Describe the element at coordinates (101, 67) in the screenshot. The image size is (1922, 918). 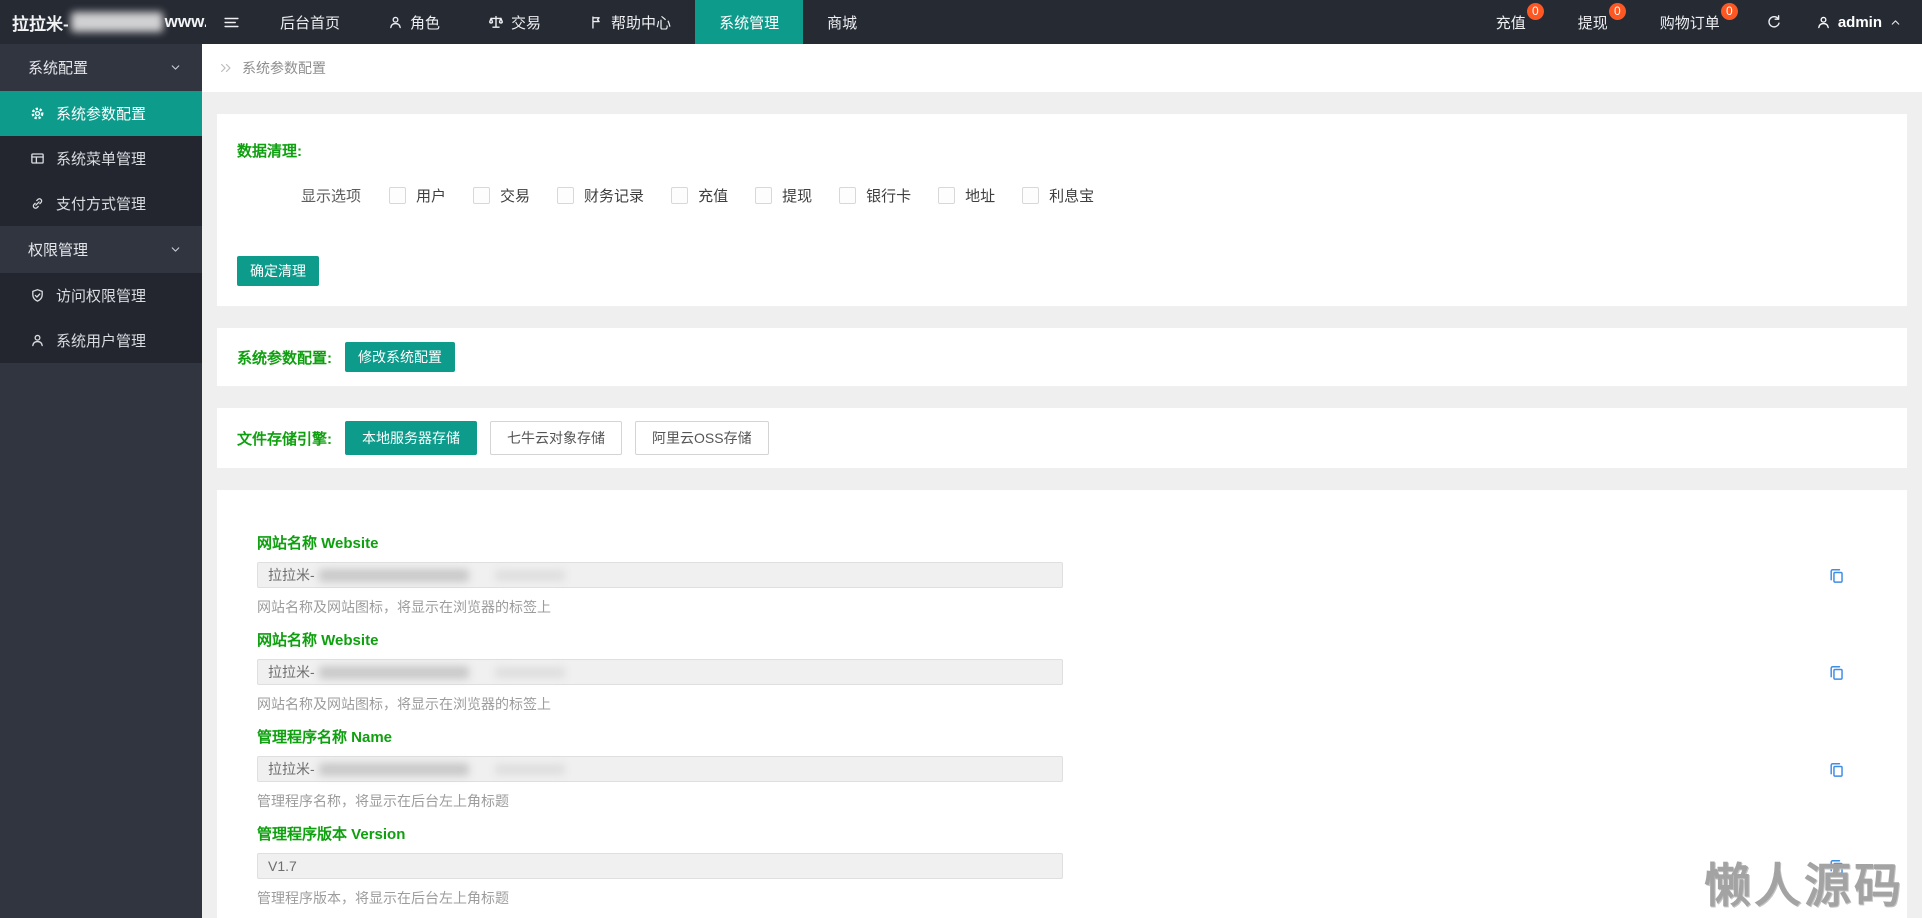
I see `sidebar-group-header: 系统配置` at that location.